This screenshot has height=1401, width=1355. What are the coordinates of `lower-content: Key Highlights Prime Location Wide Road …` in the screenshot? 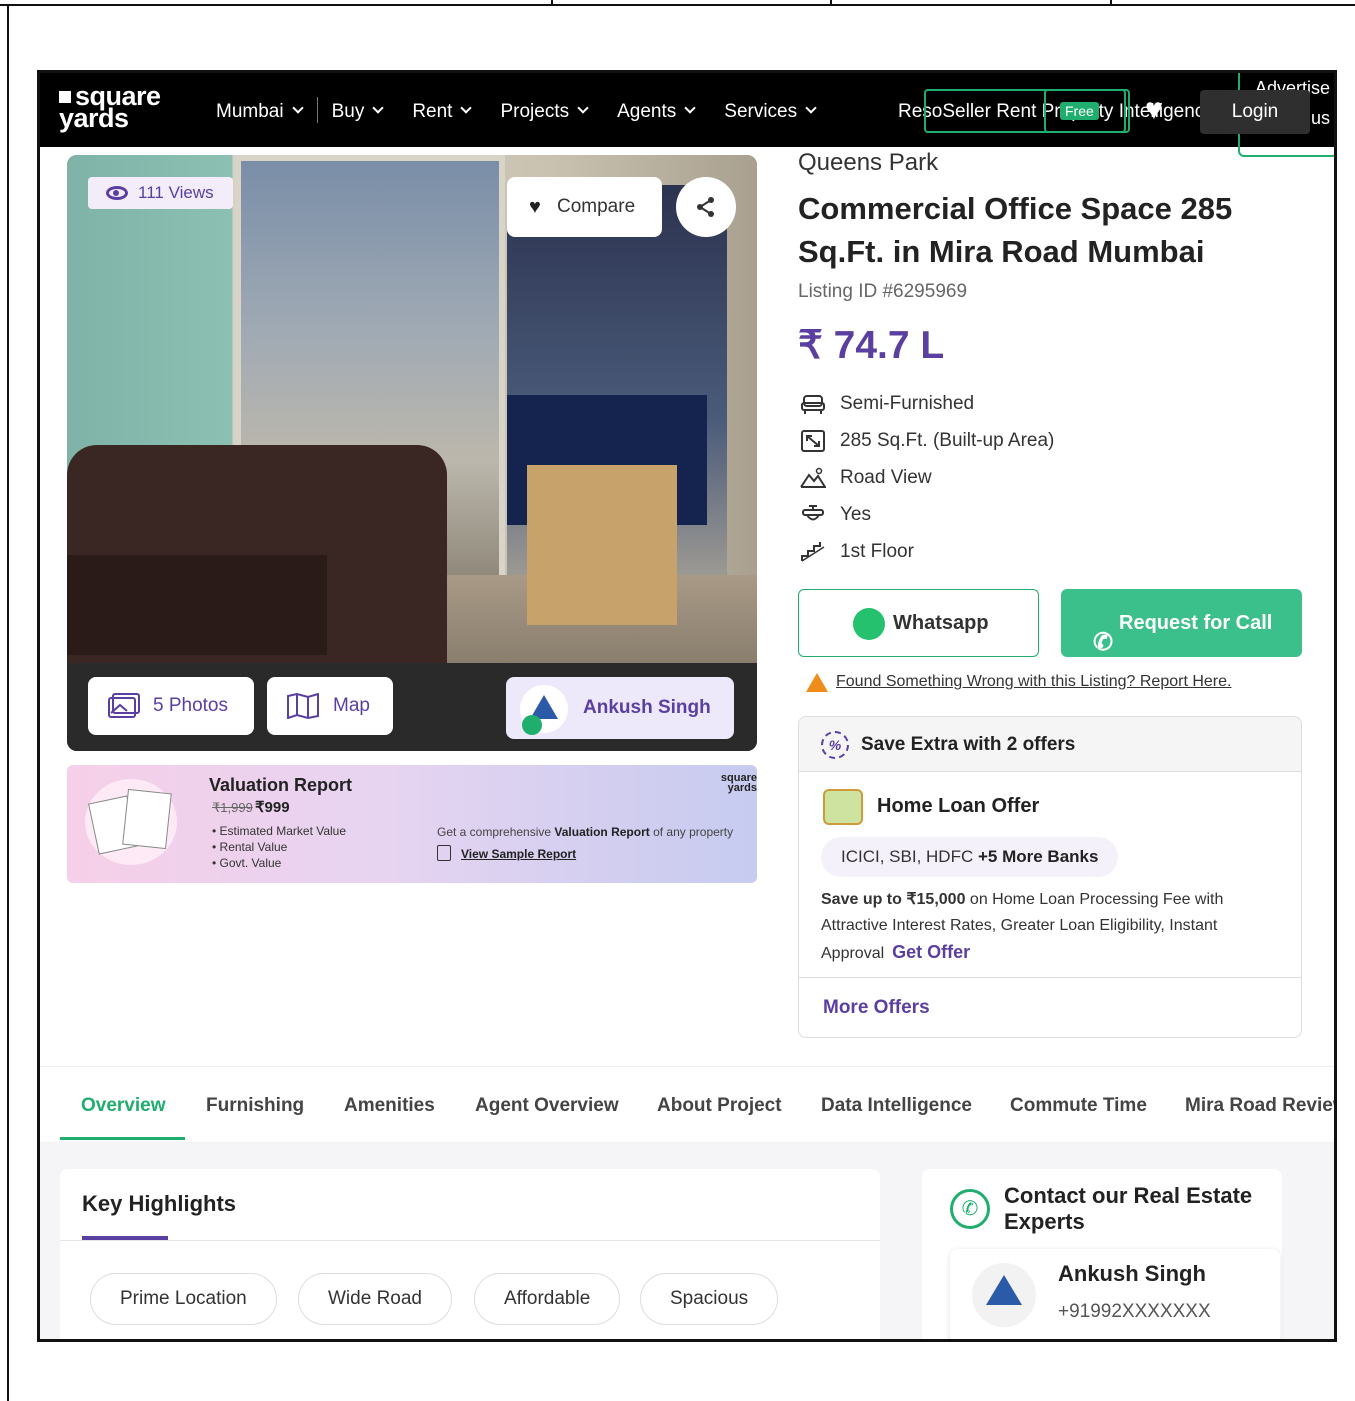 It's located at (687, 1241).